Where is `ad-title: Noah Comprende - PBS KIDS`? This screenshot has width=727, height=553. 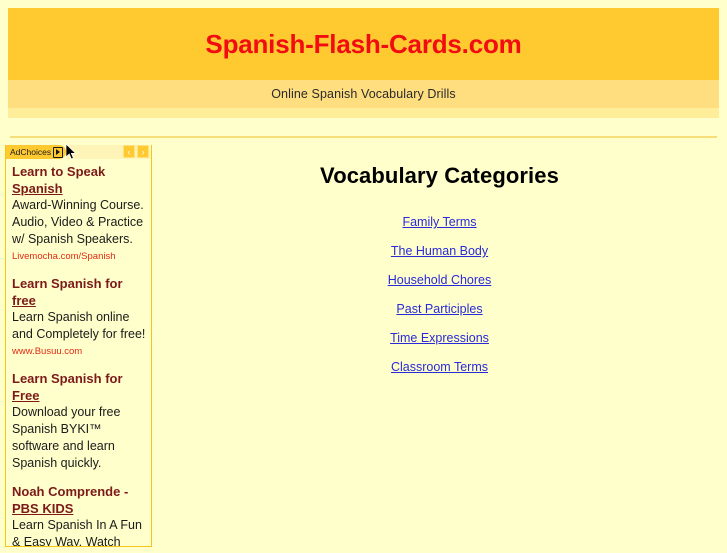 ad-title: Noah Comprende - PBS KIDS is located at coordinates (79, 500).